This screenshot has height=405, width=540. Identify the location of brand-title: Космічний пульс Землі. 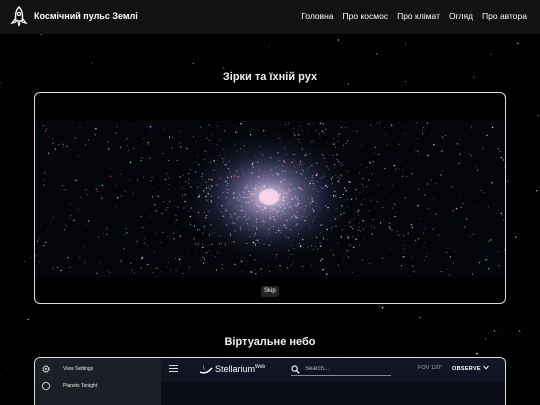
(86, 16).